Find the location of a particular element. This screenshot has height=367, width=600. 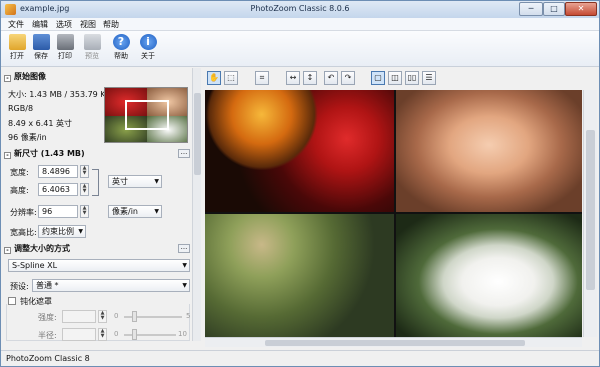

split-view-icon: ◫ is located at coordinates (395, 77).